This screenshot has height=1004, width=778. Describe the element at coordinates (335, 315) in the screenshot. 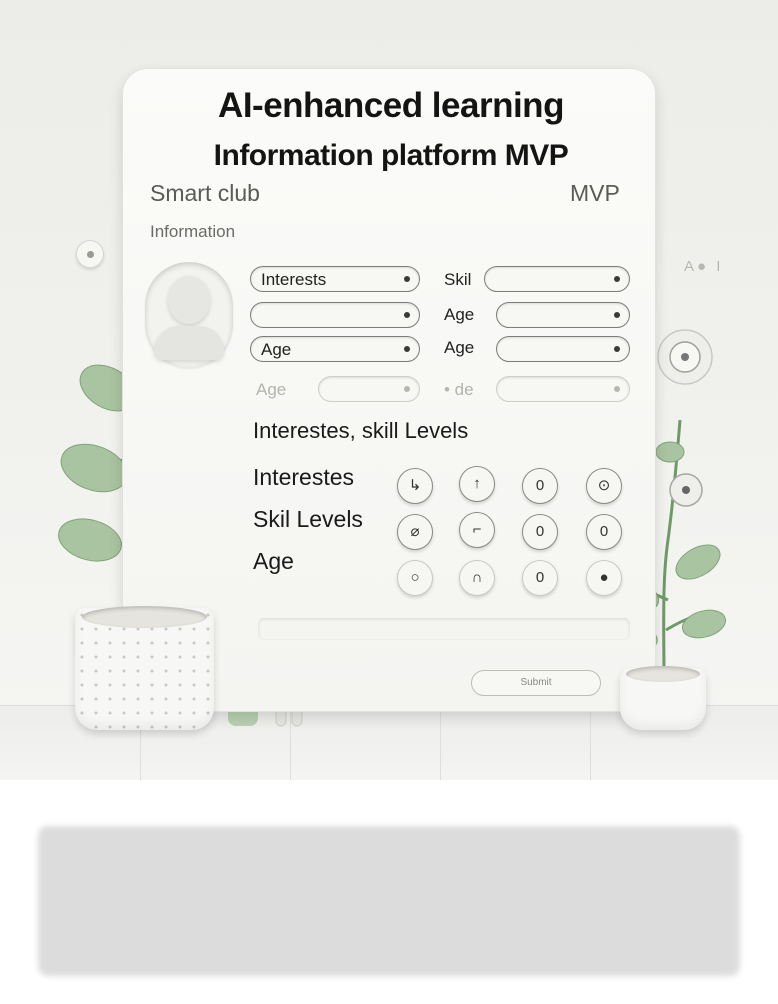

I see `empty-field` at that location.